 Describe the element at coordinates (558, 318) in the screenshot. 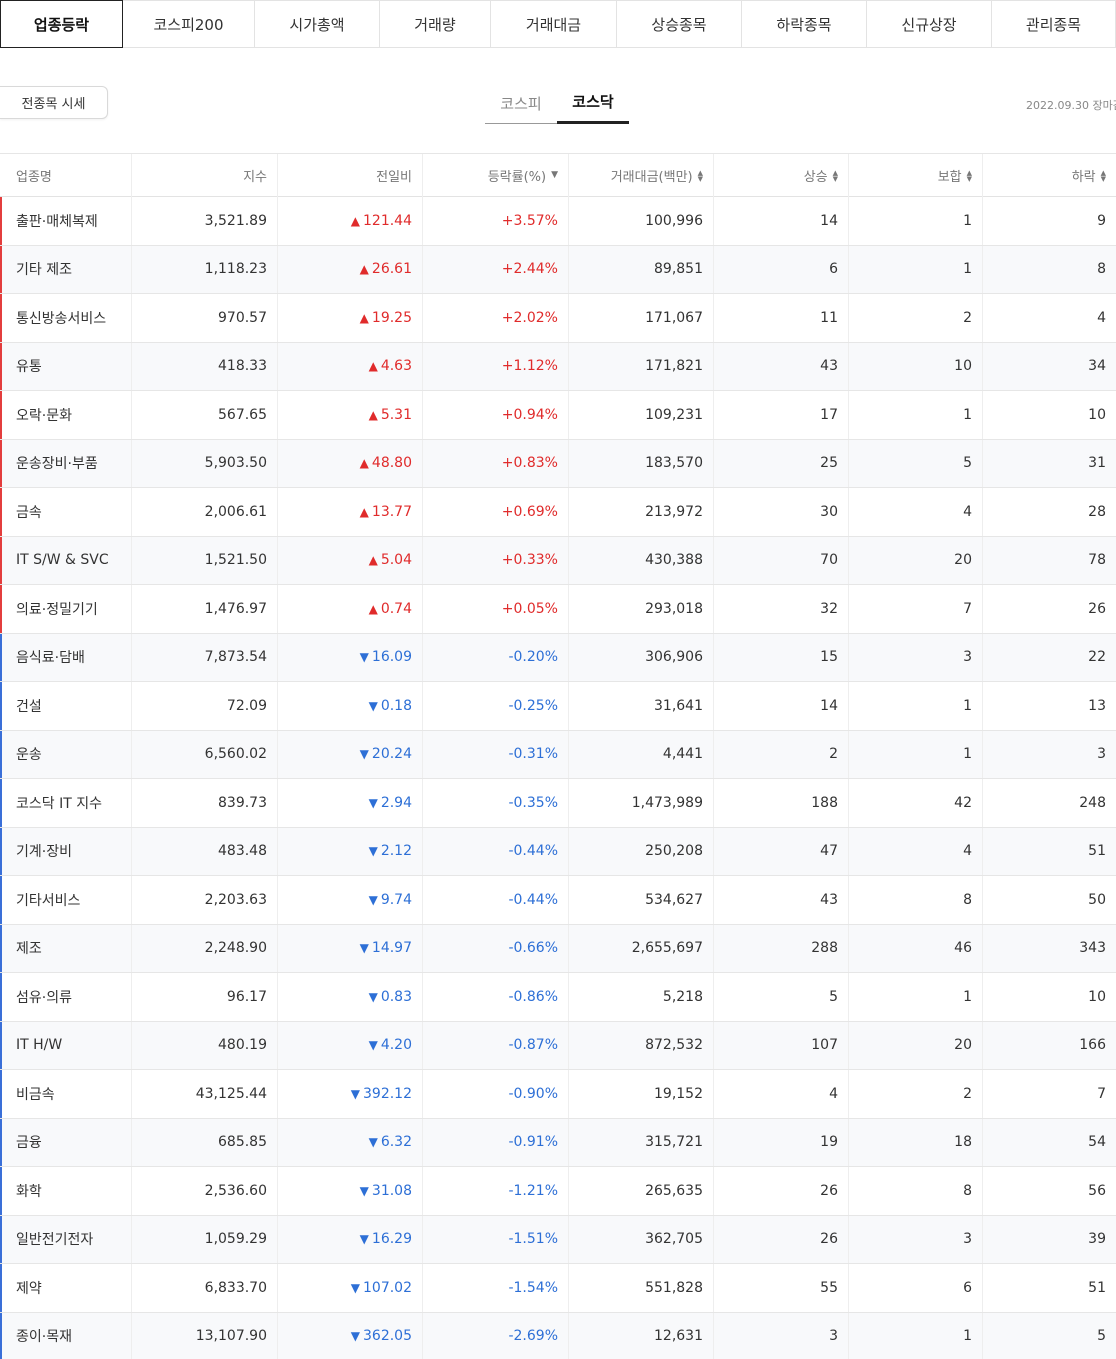

I see `table-row: 통신방송서비스 970.57 ▲ 19.25 +2.02% 171,067 11 2 4` at that location.